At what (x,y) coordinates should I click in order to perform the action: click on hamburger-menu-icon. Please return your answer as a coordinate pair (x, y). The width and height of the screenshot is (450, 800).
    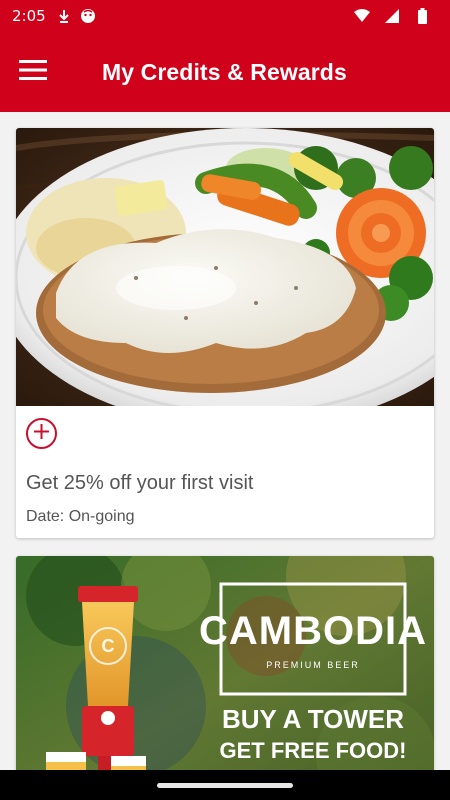
    Looking at the image, I should click on (33, 72).